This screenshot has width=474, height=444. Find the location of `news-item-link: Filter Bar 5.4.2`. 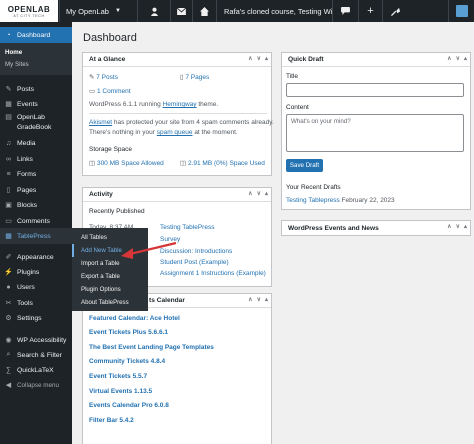

news-item-link: Filter Bar 5.4.2 is located at coordinates (111, 420).